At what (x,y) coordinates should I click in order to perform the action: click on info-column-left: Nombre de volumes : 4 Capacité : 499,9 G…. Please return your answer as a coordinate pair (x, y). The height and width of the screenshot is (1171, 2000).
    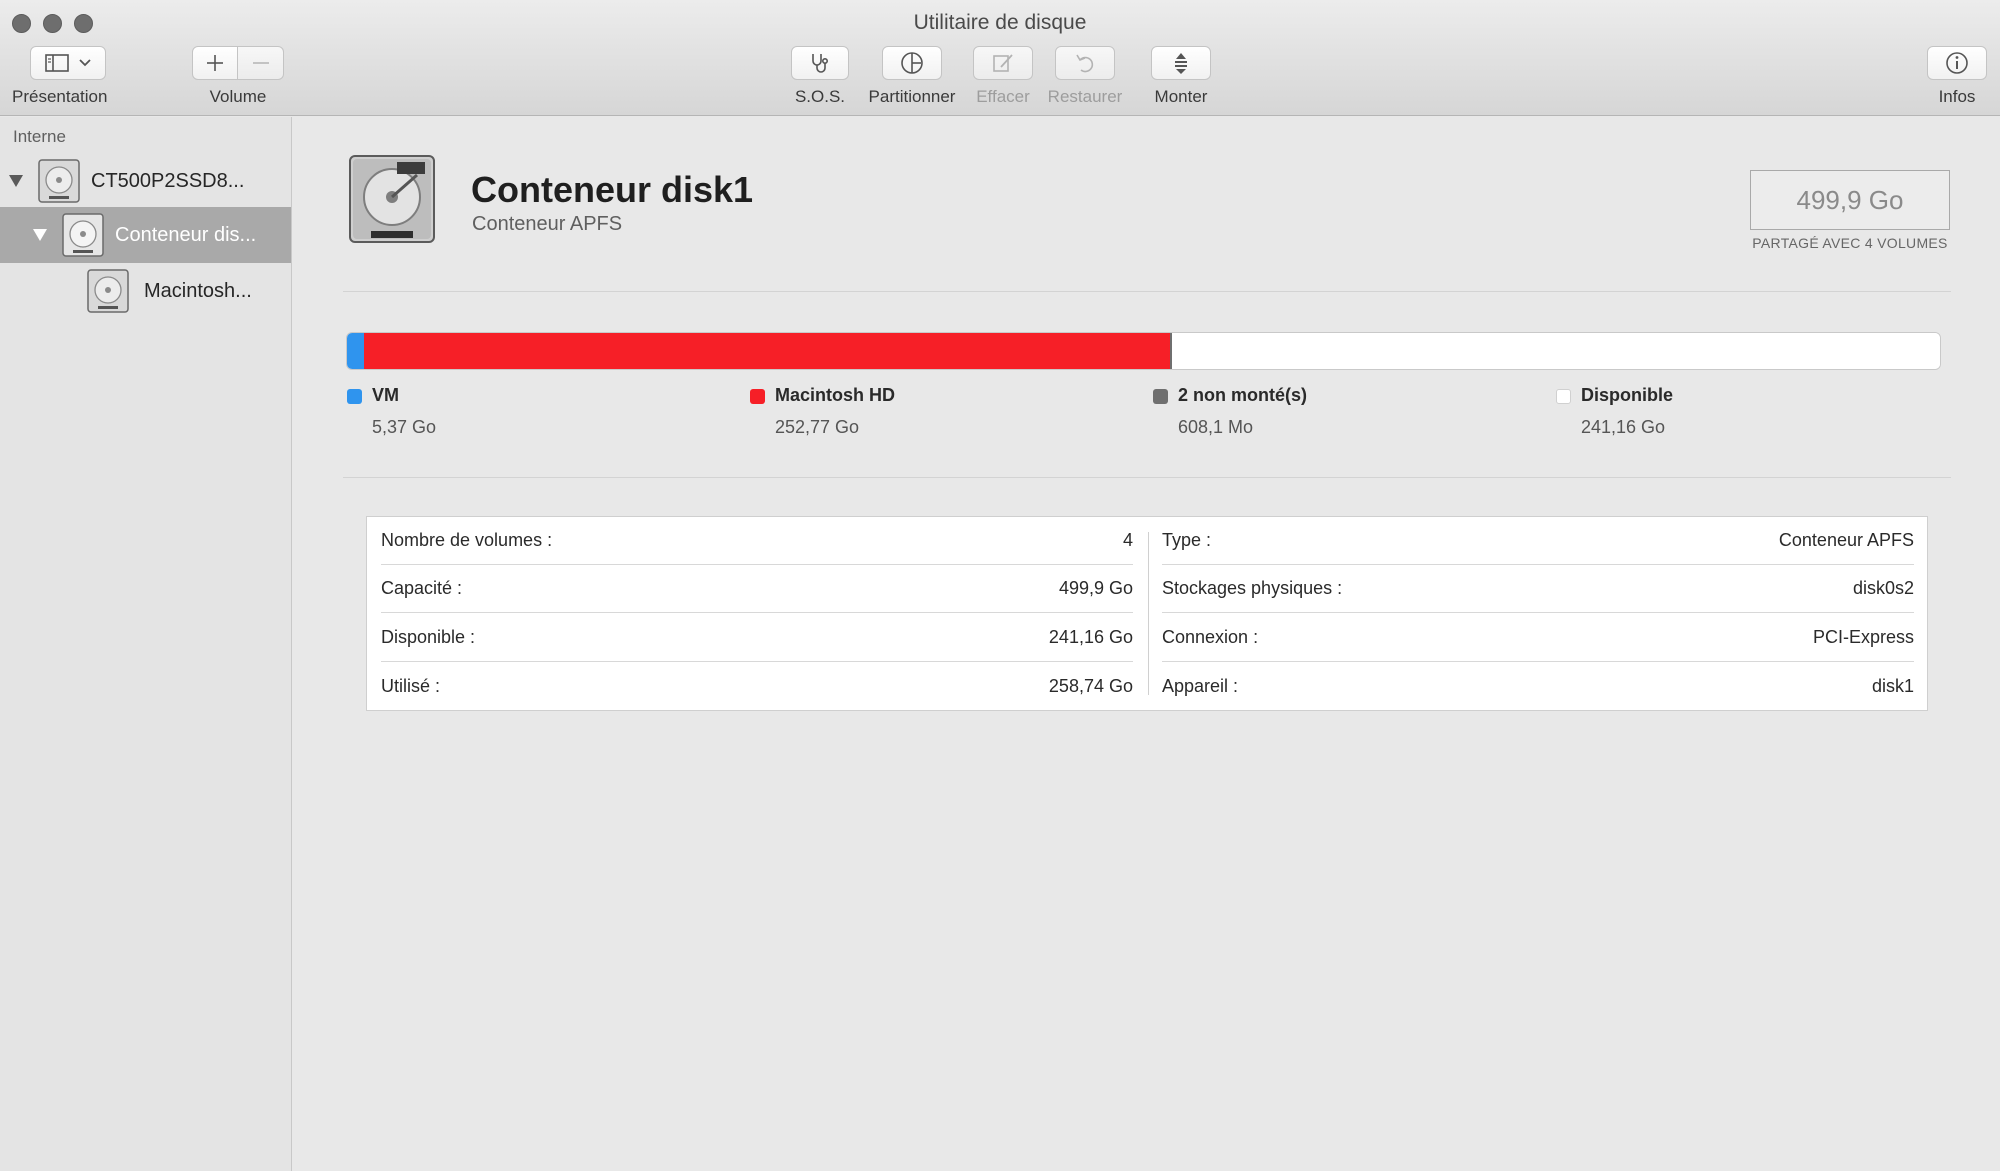
    Looking at the image, I should click on (757, 613).